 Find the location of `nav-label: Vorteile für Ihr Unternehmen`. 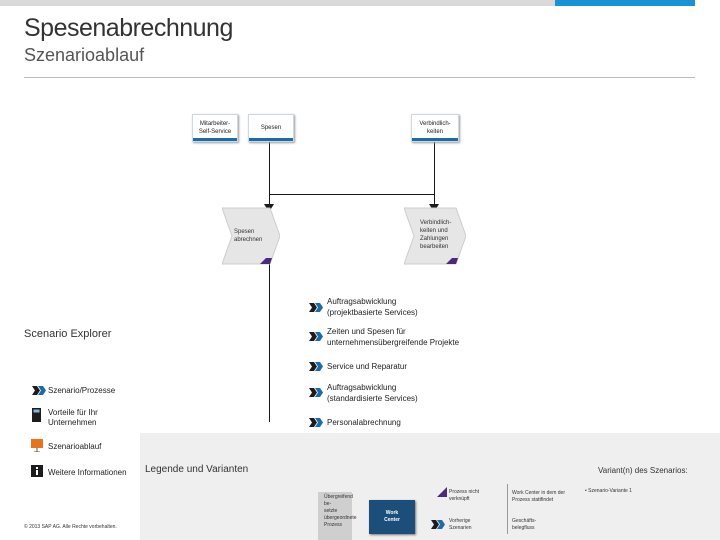

nav-label: Vorteile für Ihr Unternehmen is located at coordinates (73, 417).